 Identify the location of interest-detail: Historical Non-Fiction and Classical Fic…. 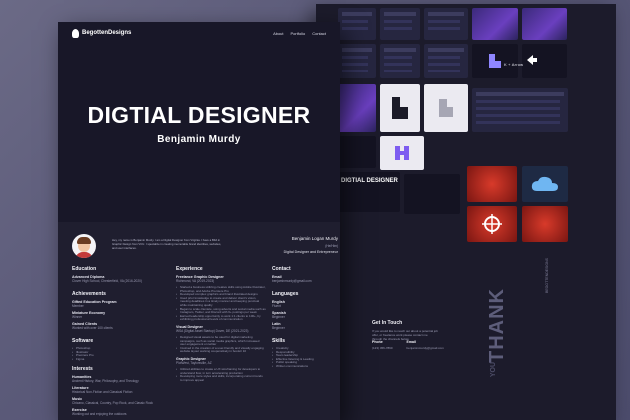
(102, 392).